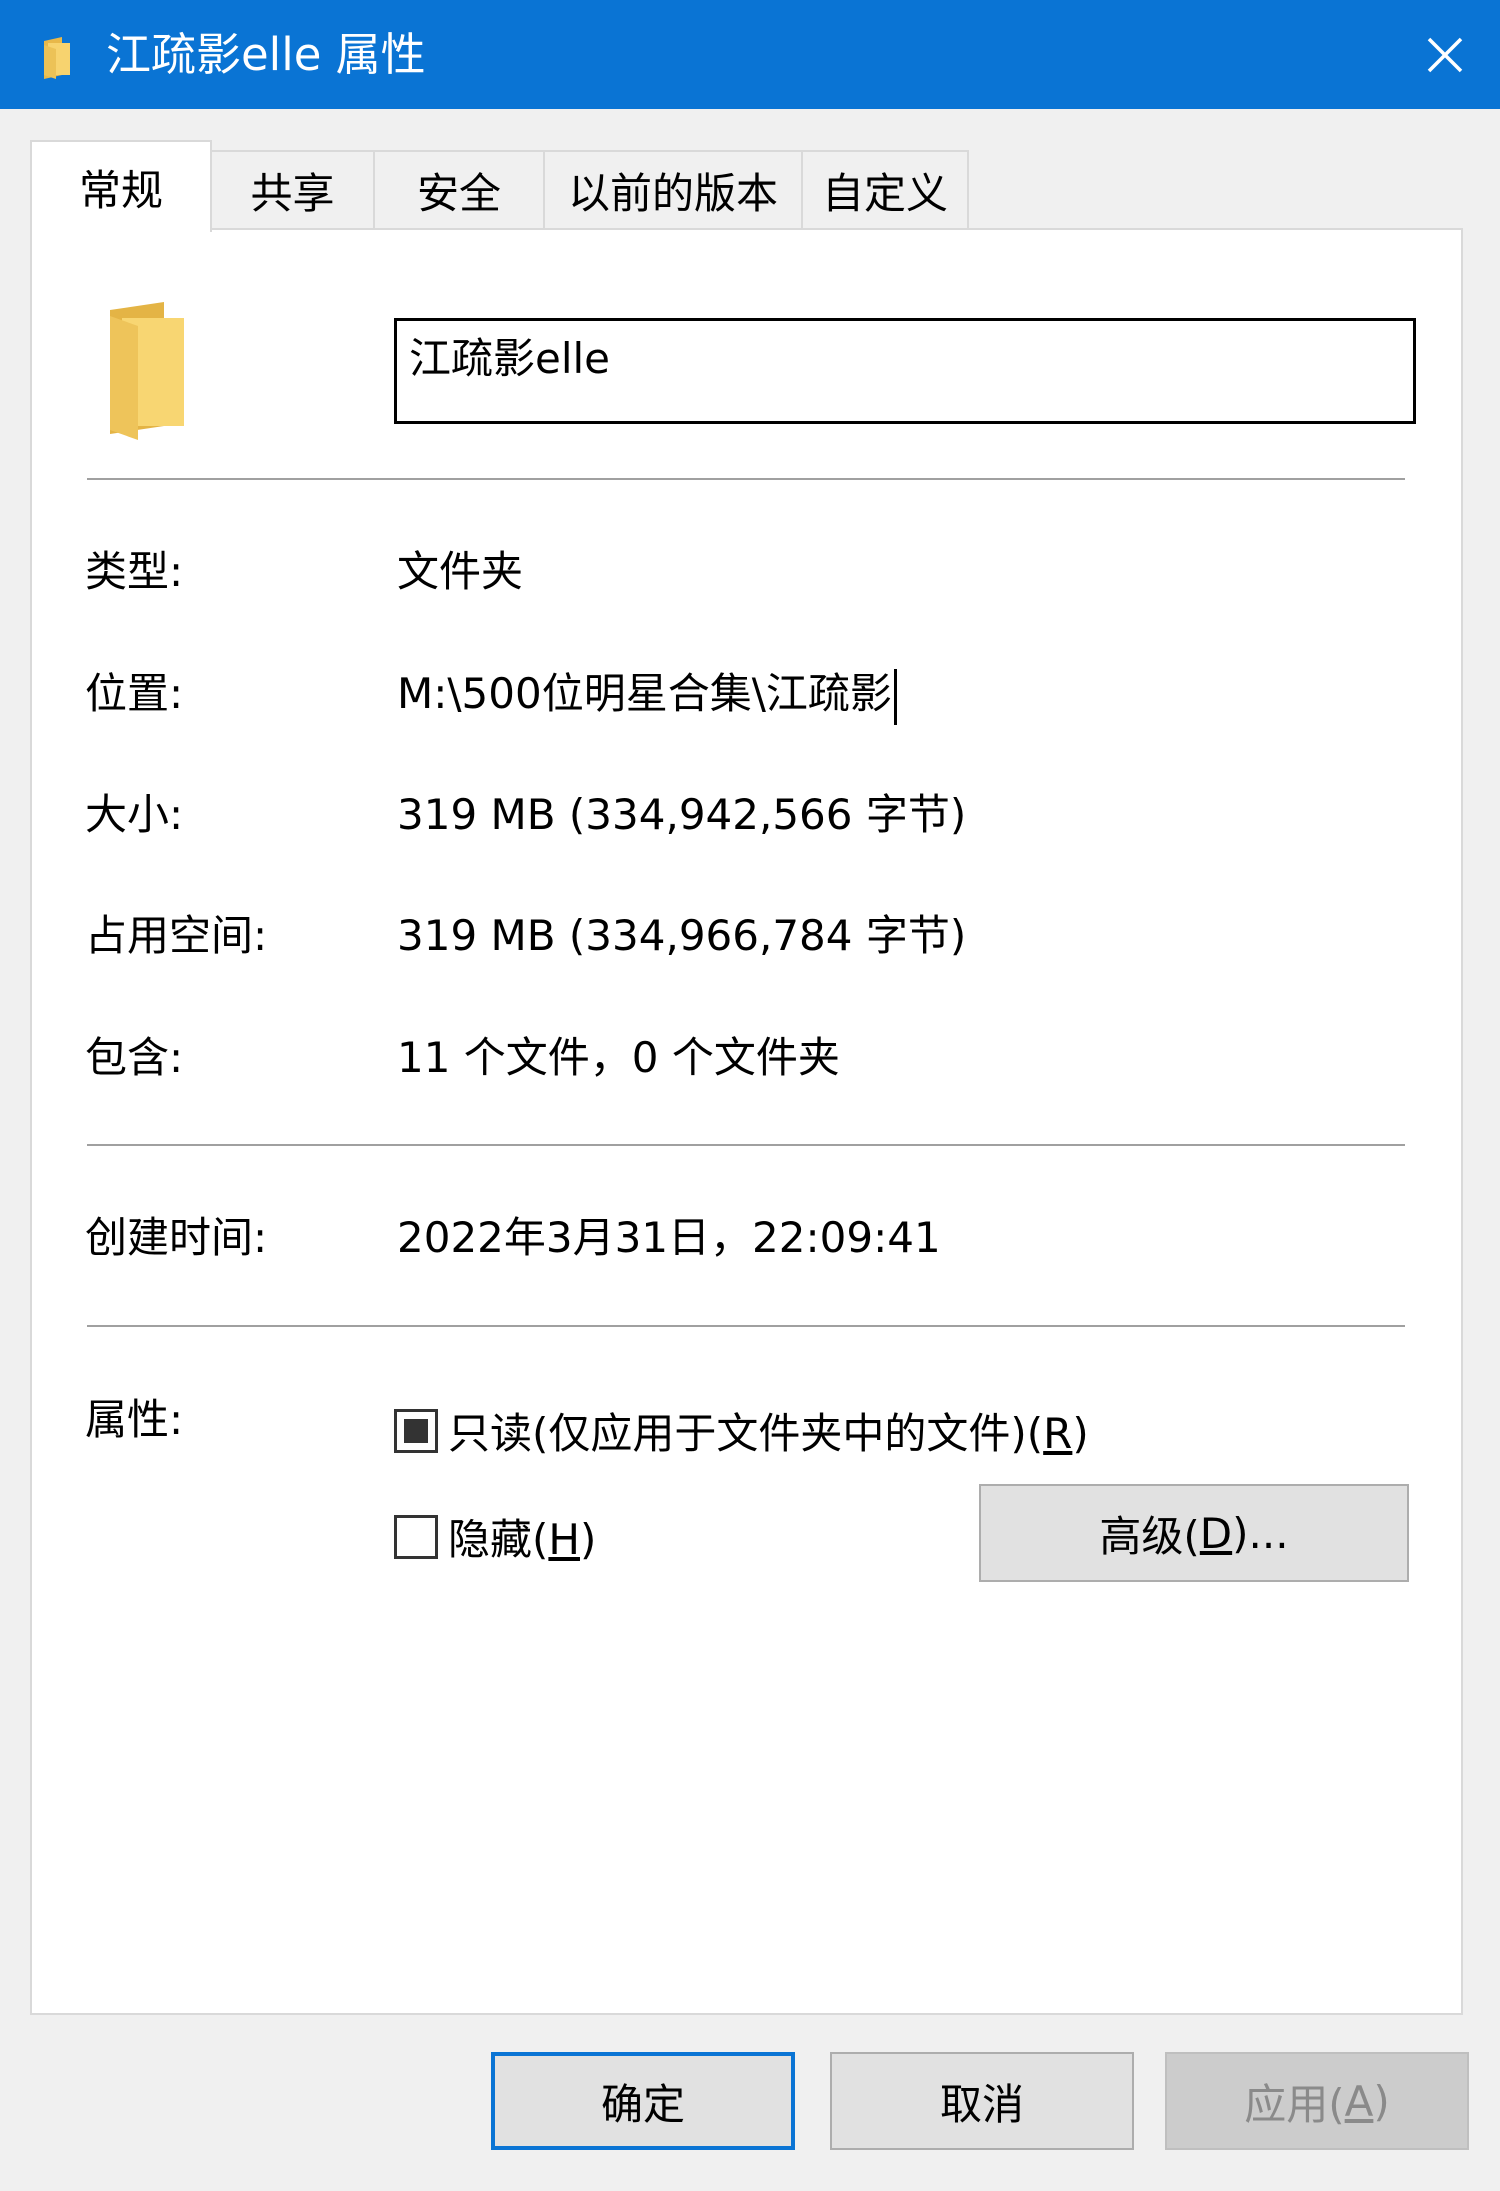 This screenshot has height=2191, width=1500. What do you see at coordinates (669, 1237) in the screenshot?
I see `created-value: 2022年3月31日，22:09:41` at bounding box center [669, 1237].